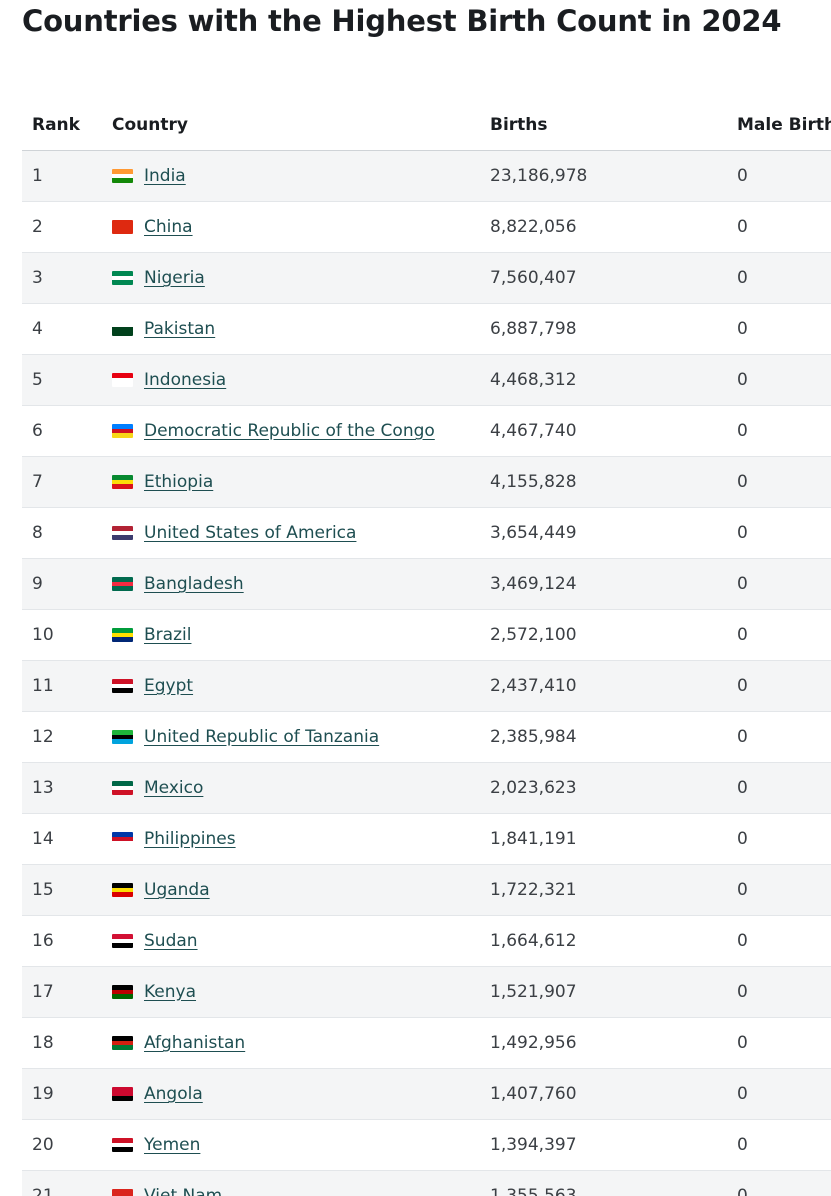  Describe the element at coordinates (613, 992) in the screenshot. I see `births-cell: 1,521,907` at that location.